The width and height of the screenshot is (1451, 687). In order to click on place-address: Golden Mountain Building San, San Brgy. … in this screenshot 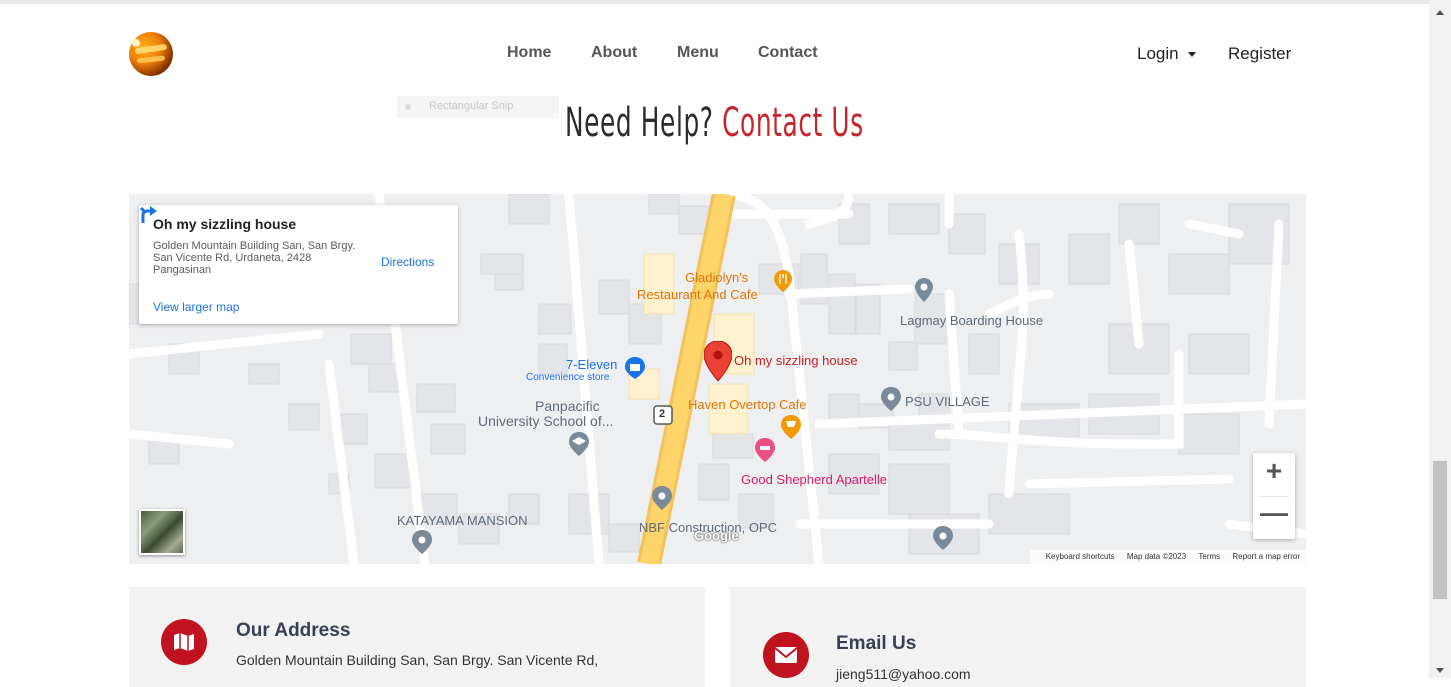, I will do `click(254, 258)`.